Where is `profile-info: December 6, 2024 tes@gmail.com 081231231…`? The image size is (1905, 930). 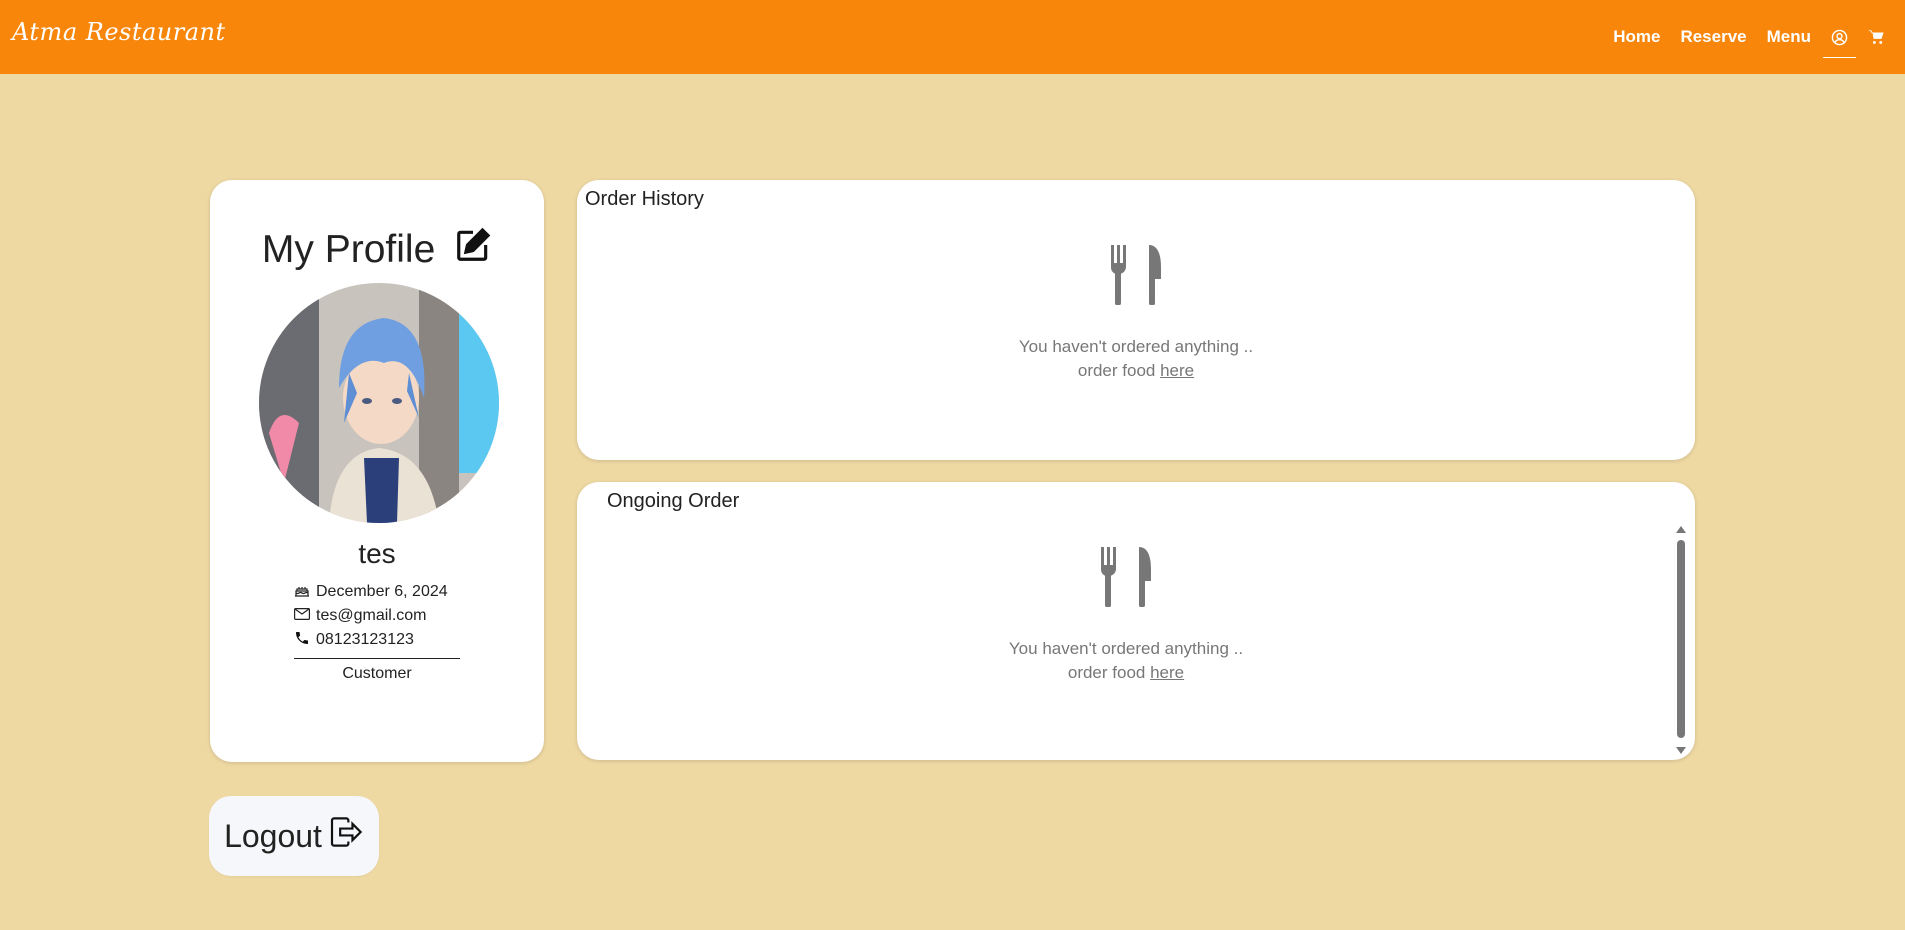 profile-info: December 6, 2024 tes@gmail.com 081231231… is located at coordinates (377, 631).